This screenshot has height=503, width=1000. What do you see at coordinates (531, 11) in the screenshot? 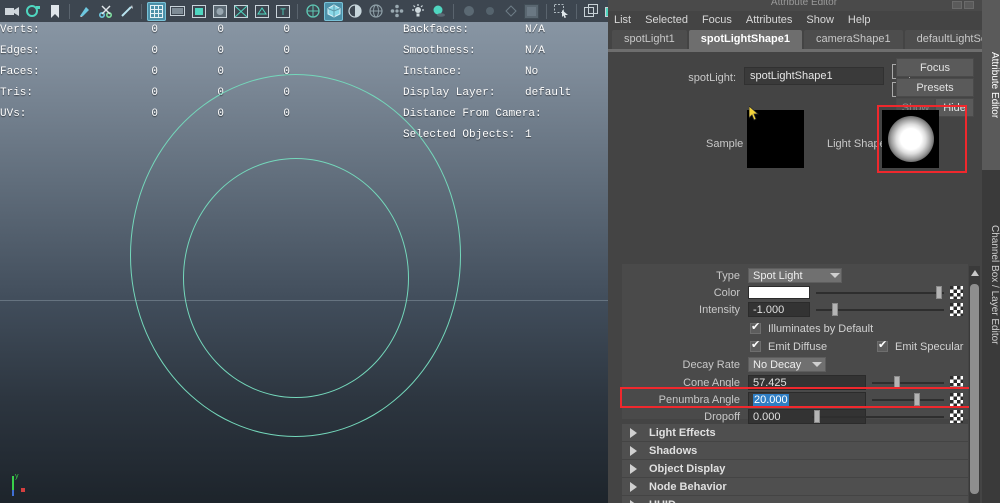
I see `multisample-icon` at bounding box center [531, 11].